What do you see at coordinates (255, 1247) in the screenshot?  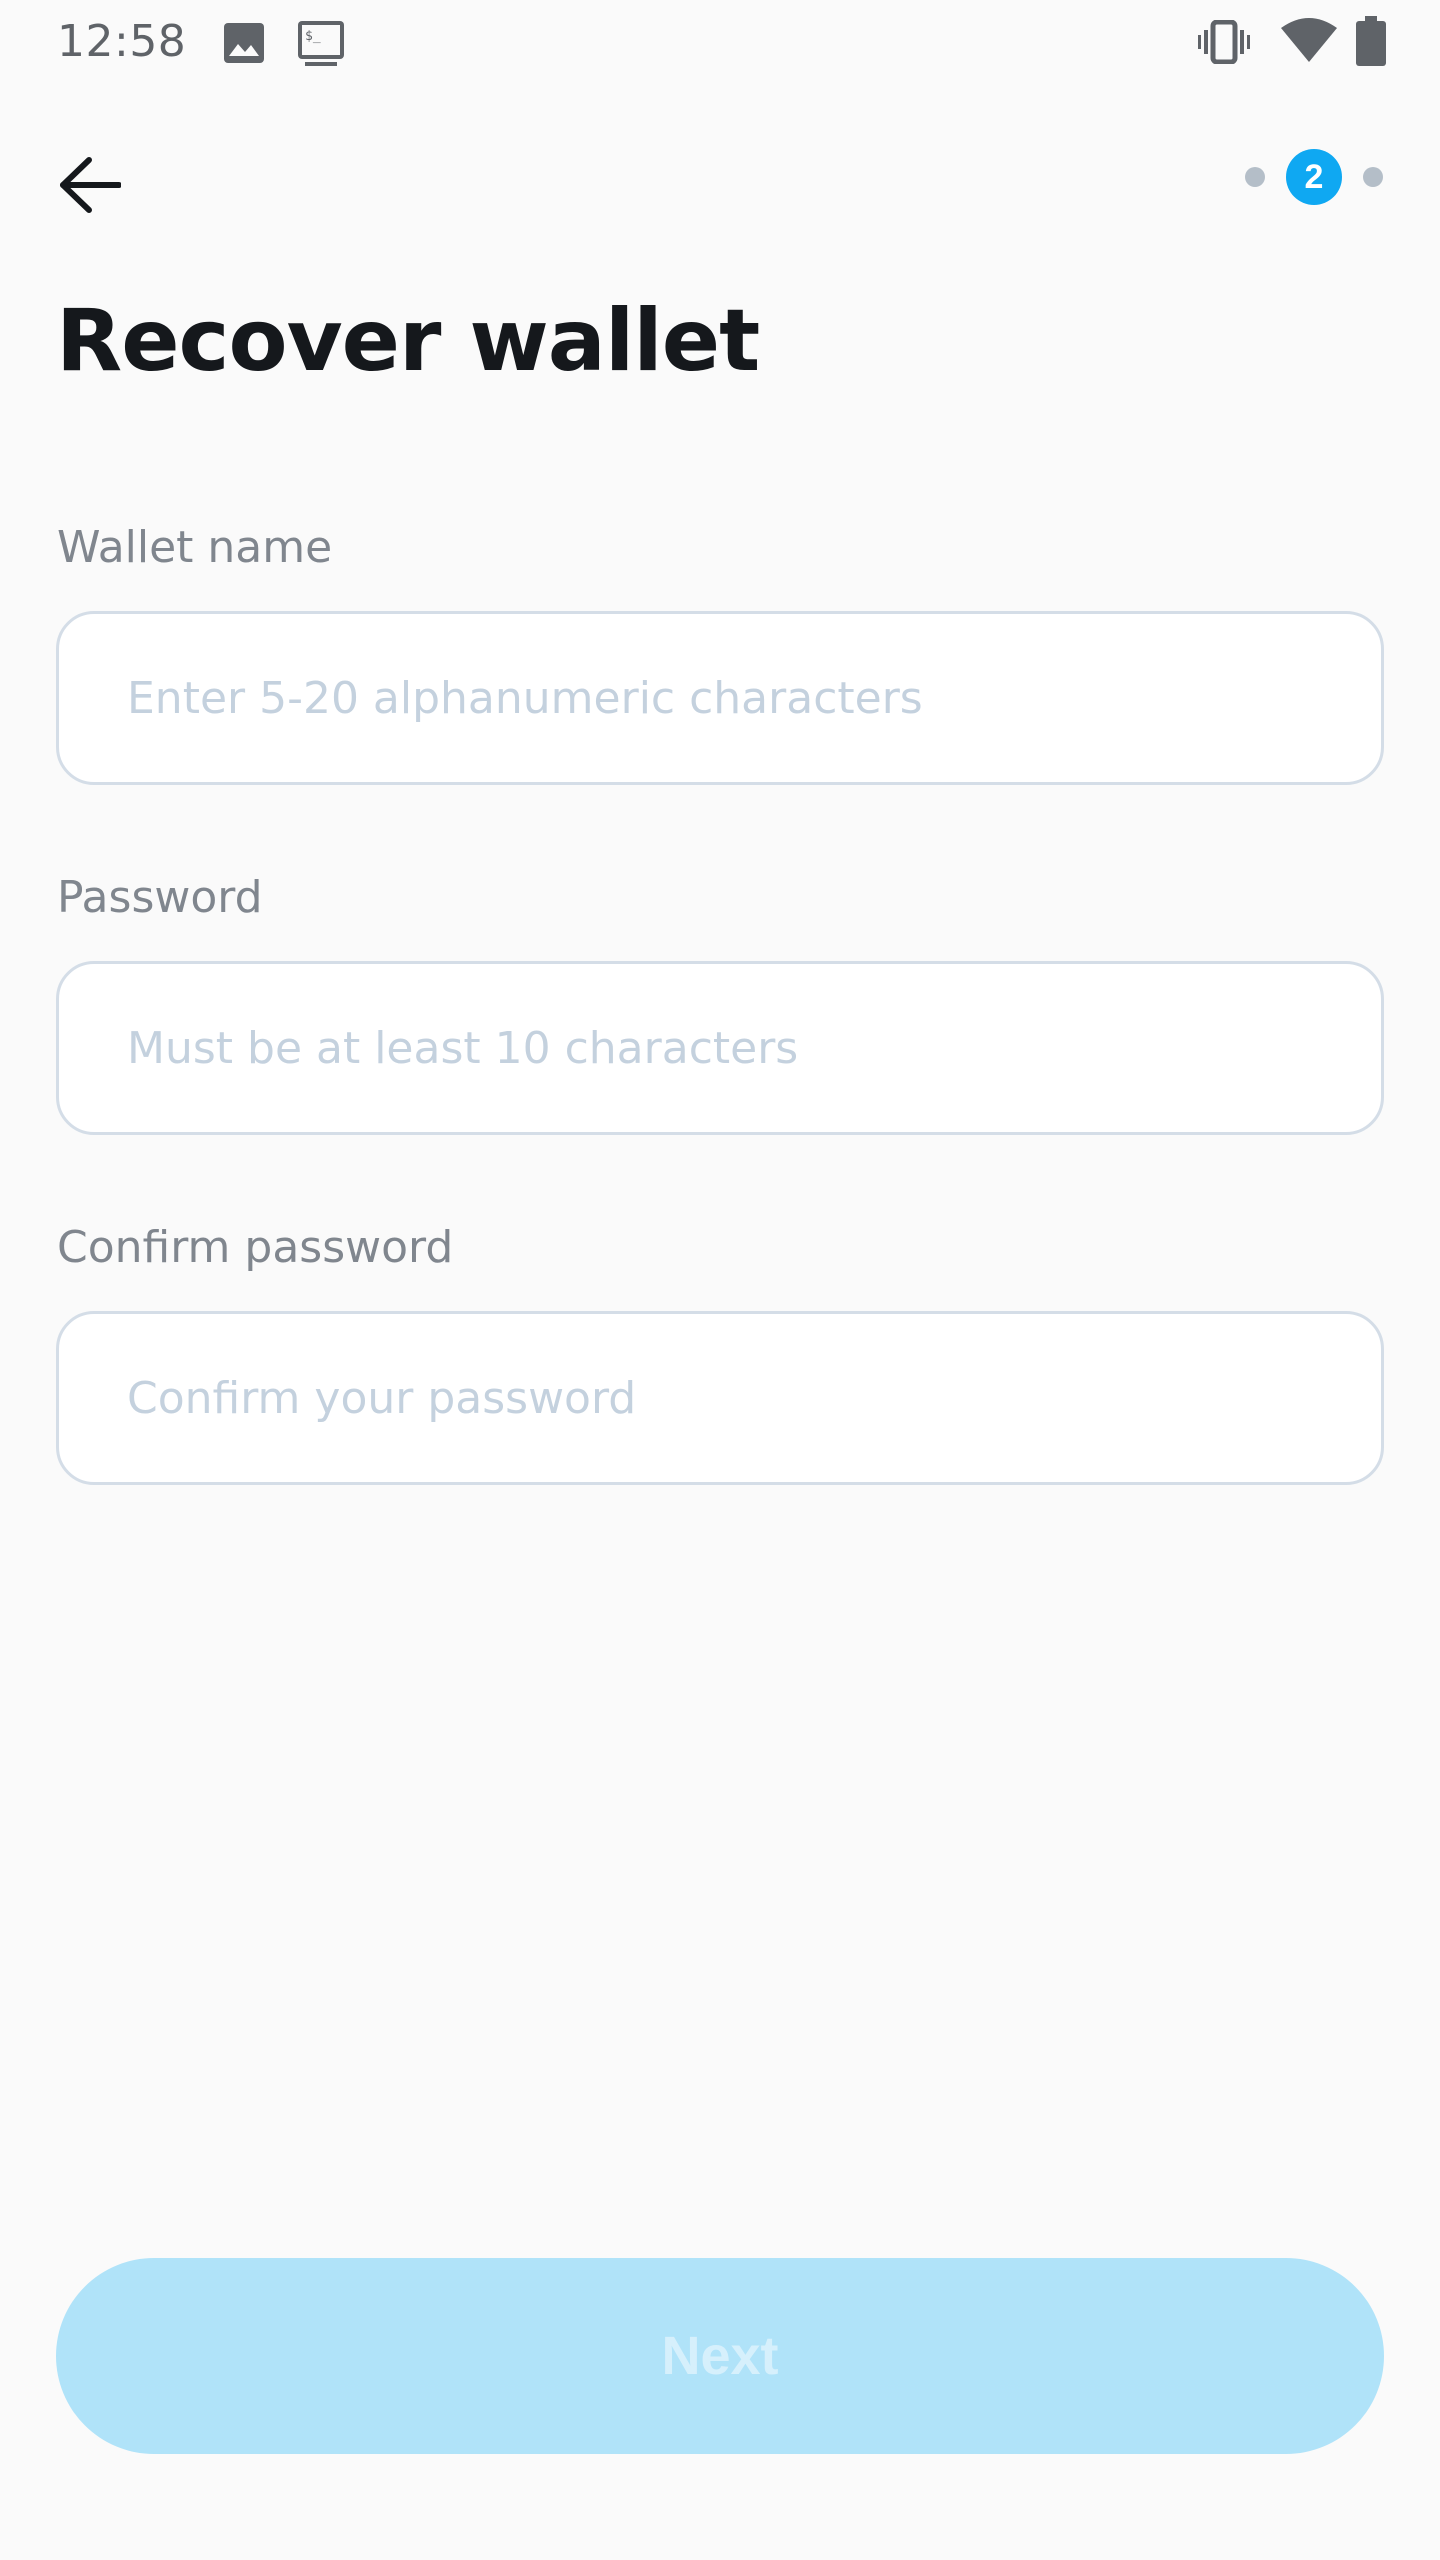 I see `confirm-password-label: Confirm password` at bounding box center [255, 1247].